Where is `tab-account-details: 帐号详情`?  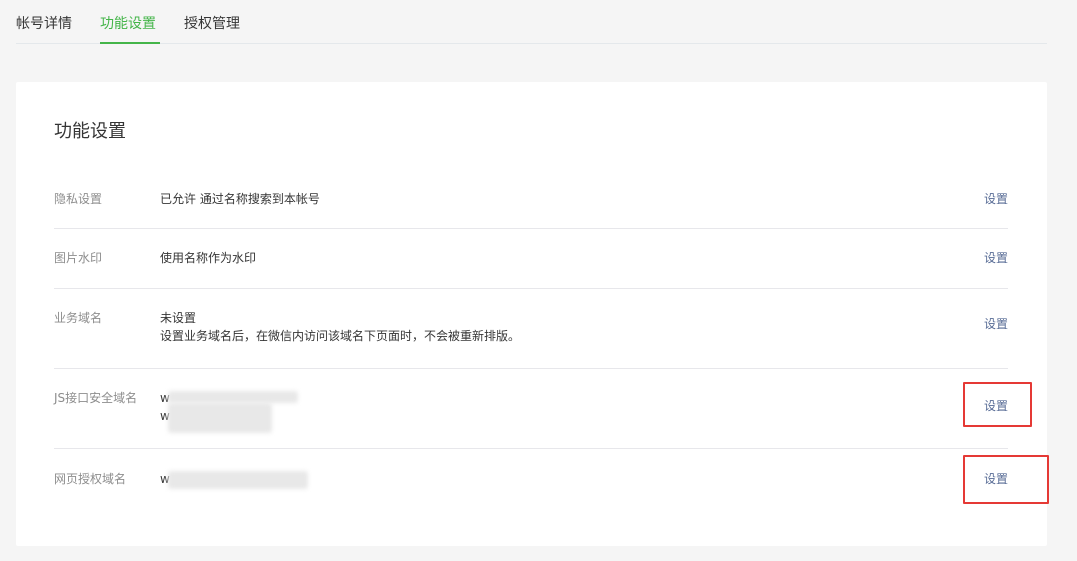 tab-account-details: 帐号详情 is located at coordinates (44, 24).